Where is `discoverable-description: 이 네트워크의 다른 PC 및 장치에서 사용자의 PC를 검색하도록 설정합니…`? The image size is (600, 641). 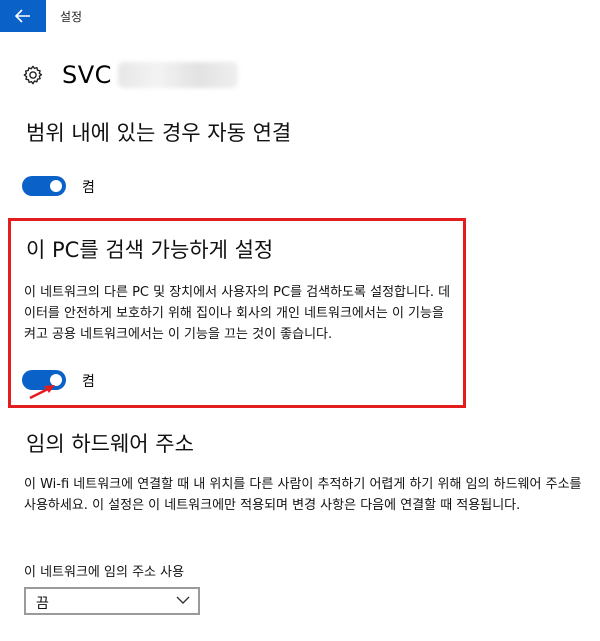
discoverable-description: 이 네트워크의 다른 PC 및 장치에서 사용자의 PC를 검색하도록 설정합니… is located at coordinates (237, 313).